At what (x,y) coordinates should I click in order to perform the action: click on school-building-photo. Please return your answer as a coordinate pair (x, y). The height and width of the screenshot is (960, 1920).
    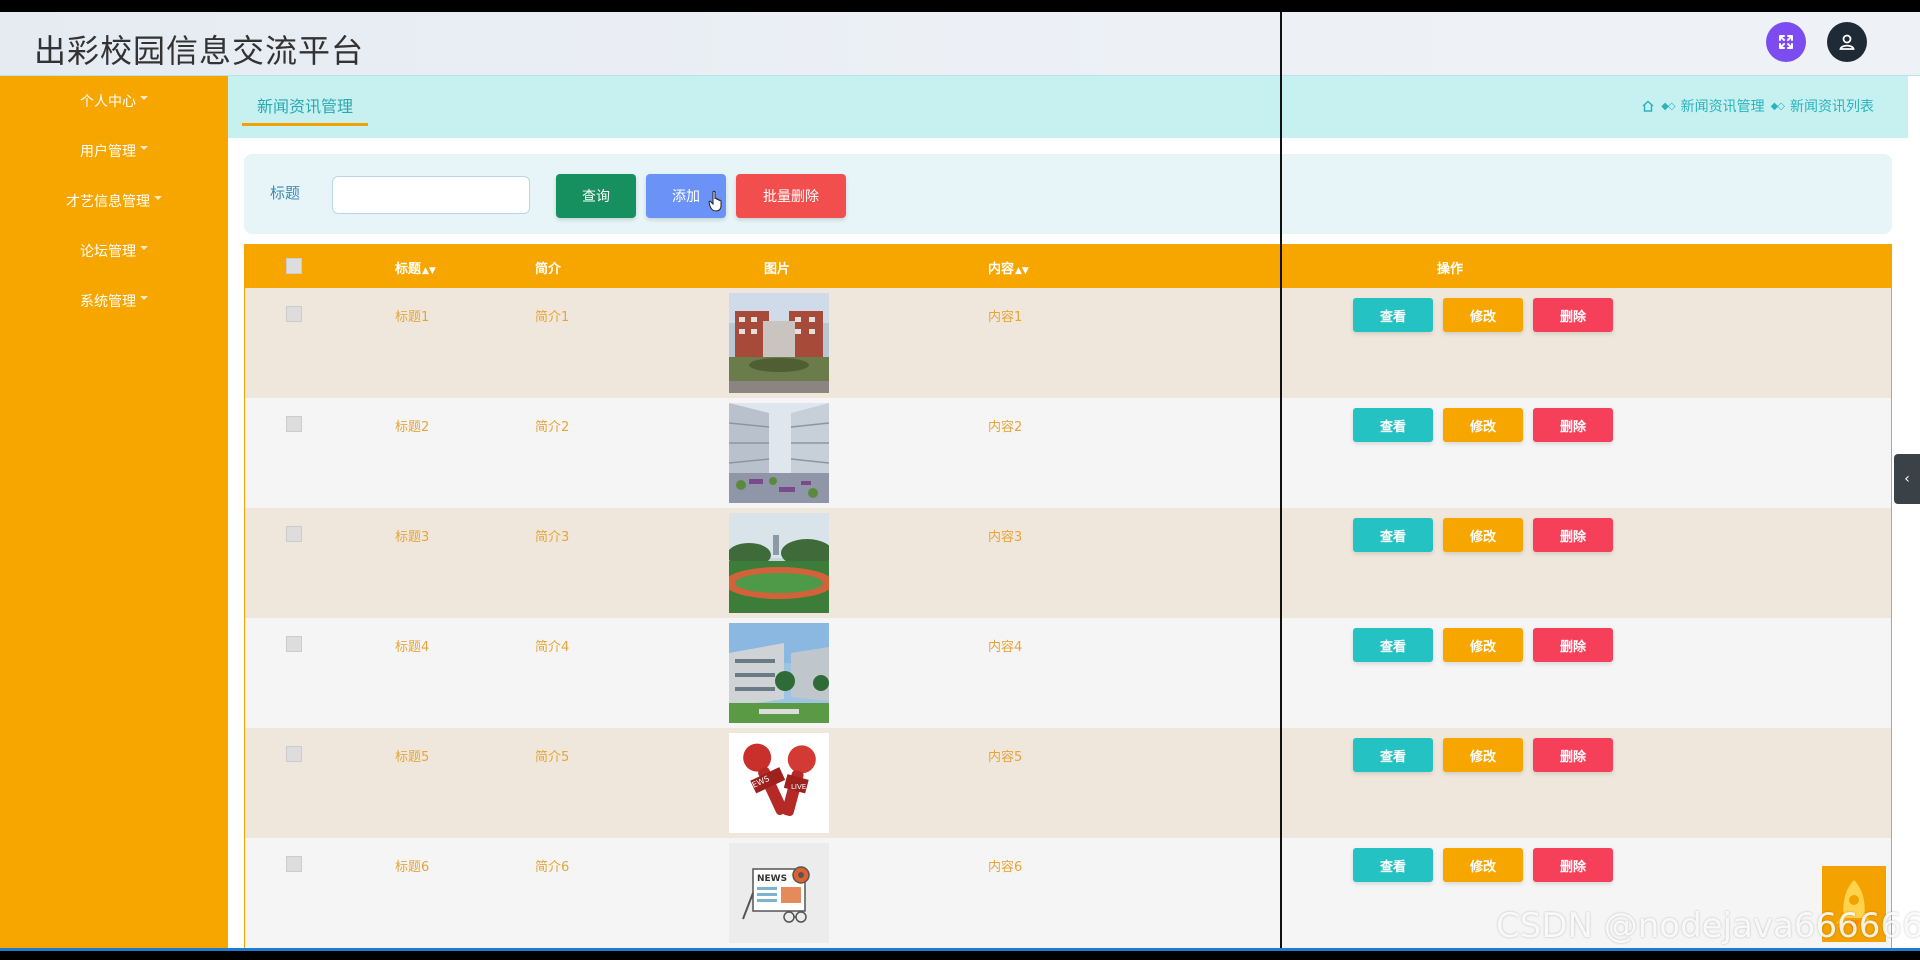
    Looking at the image, I should click on (779, 343).